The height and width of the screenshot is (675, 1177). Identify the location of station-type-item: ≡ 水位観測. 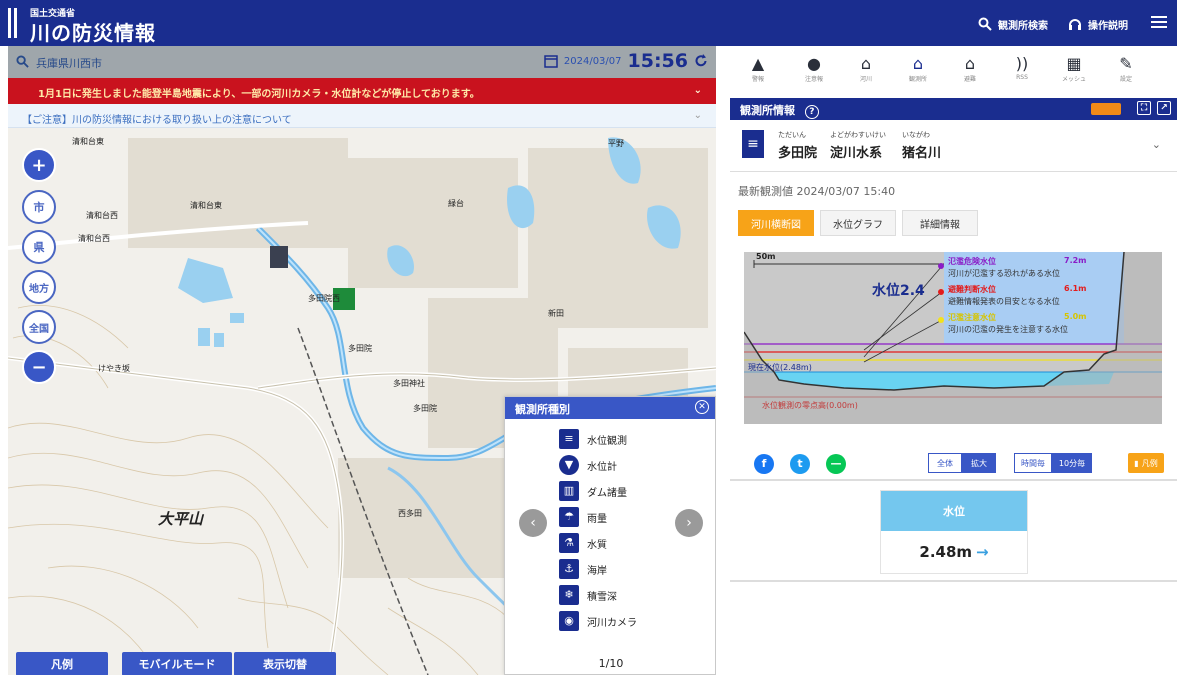
(593, 439).